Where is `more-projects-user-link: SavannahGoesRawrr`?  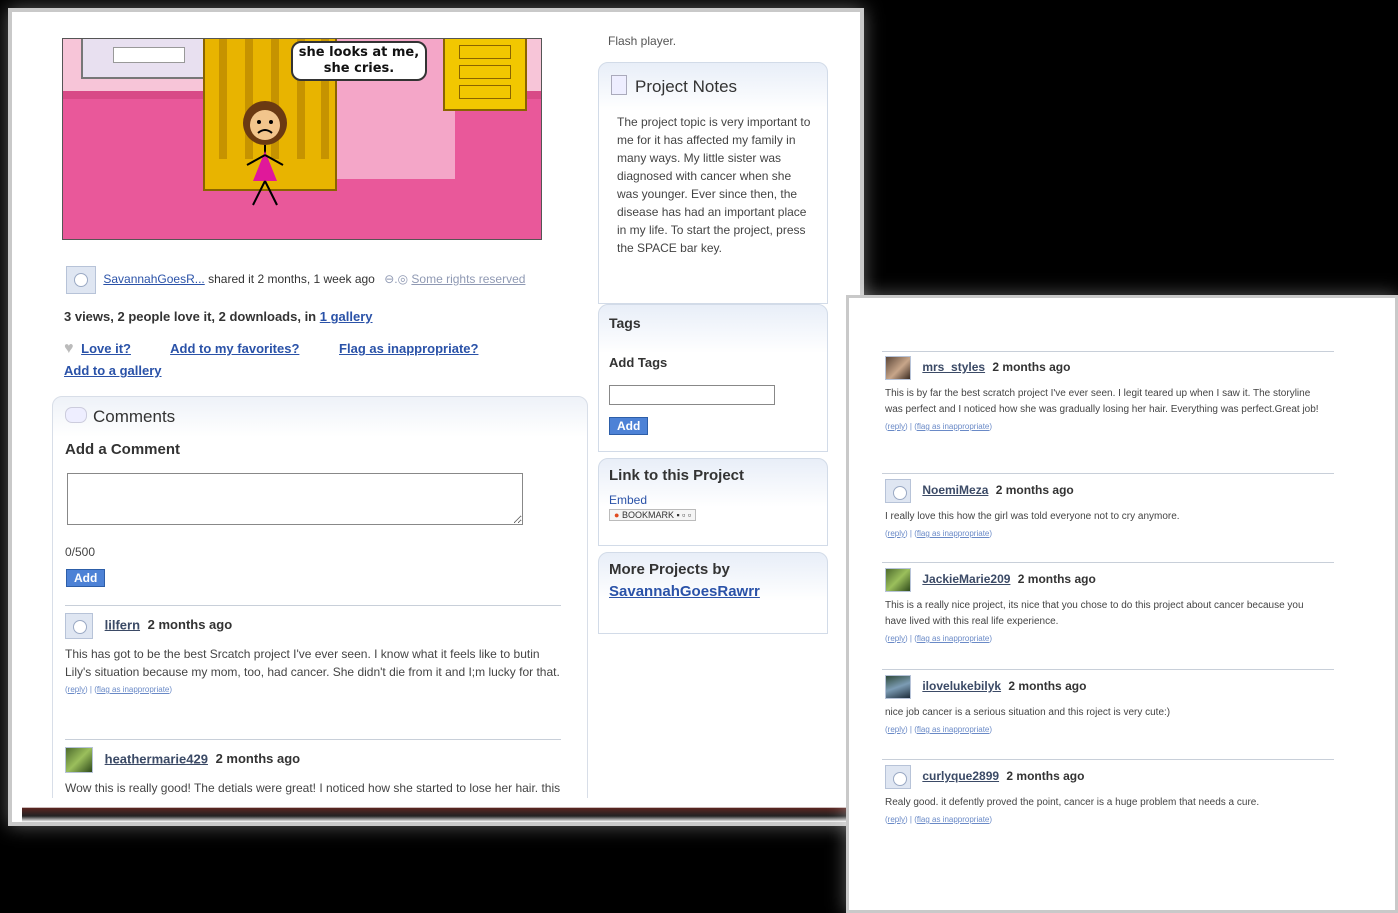 more-projects-user-link: SavannahGoesRawrr is located at coordinates (684, 591).